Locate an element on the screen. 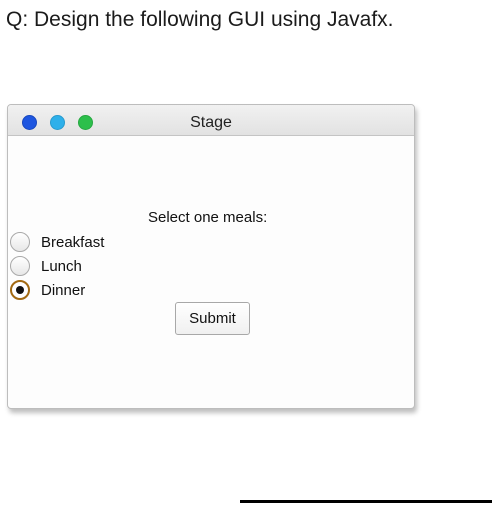 Image resolution: width=492 pixels, height=505 pixels. radio-label-dinner: Dinner is located at coordinates (63, 290).